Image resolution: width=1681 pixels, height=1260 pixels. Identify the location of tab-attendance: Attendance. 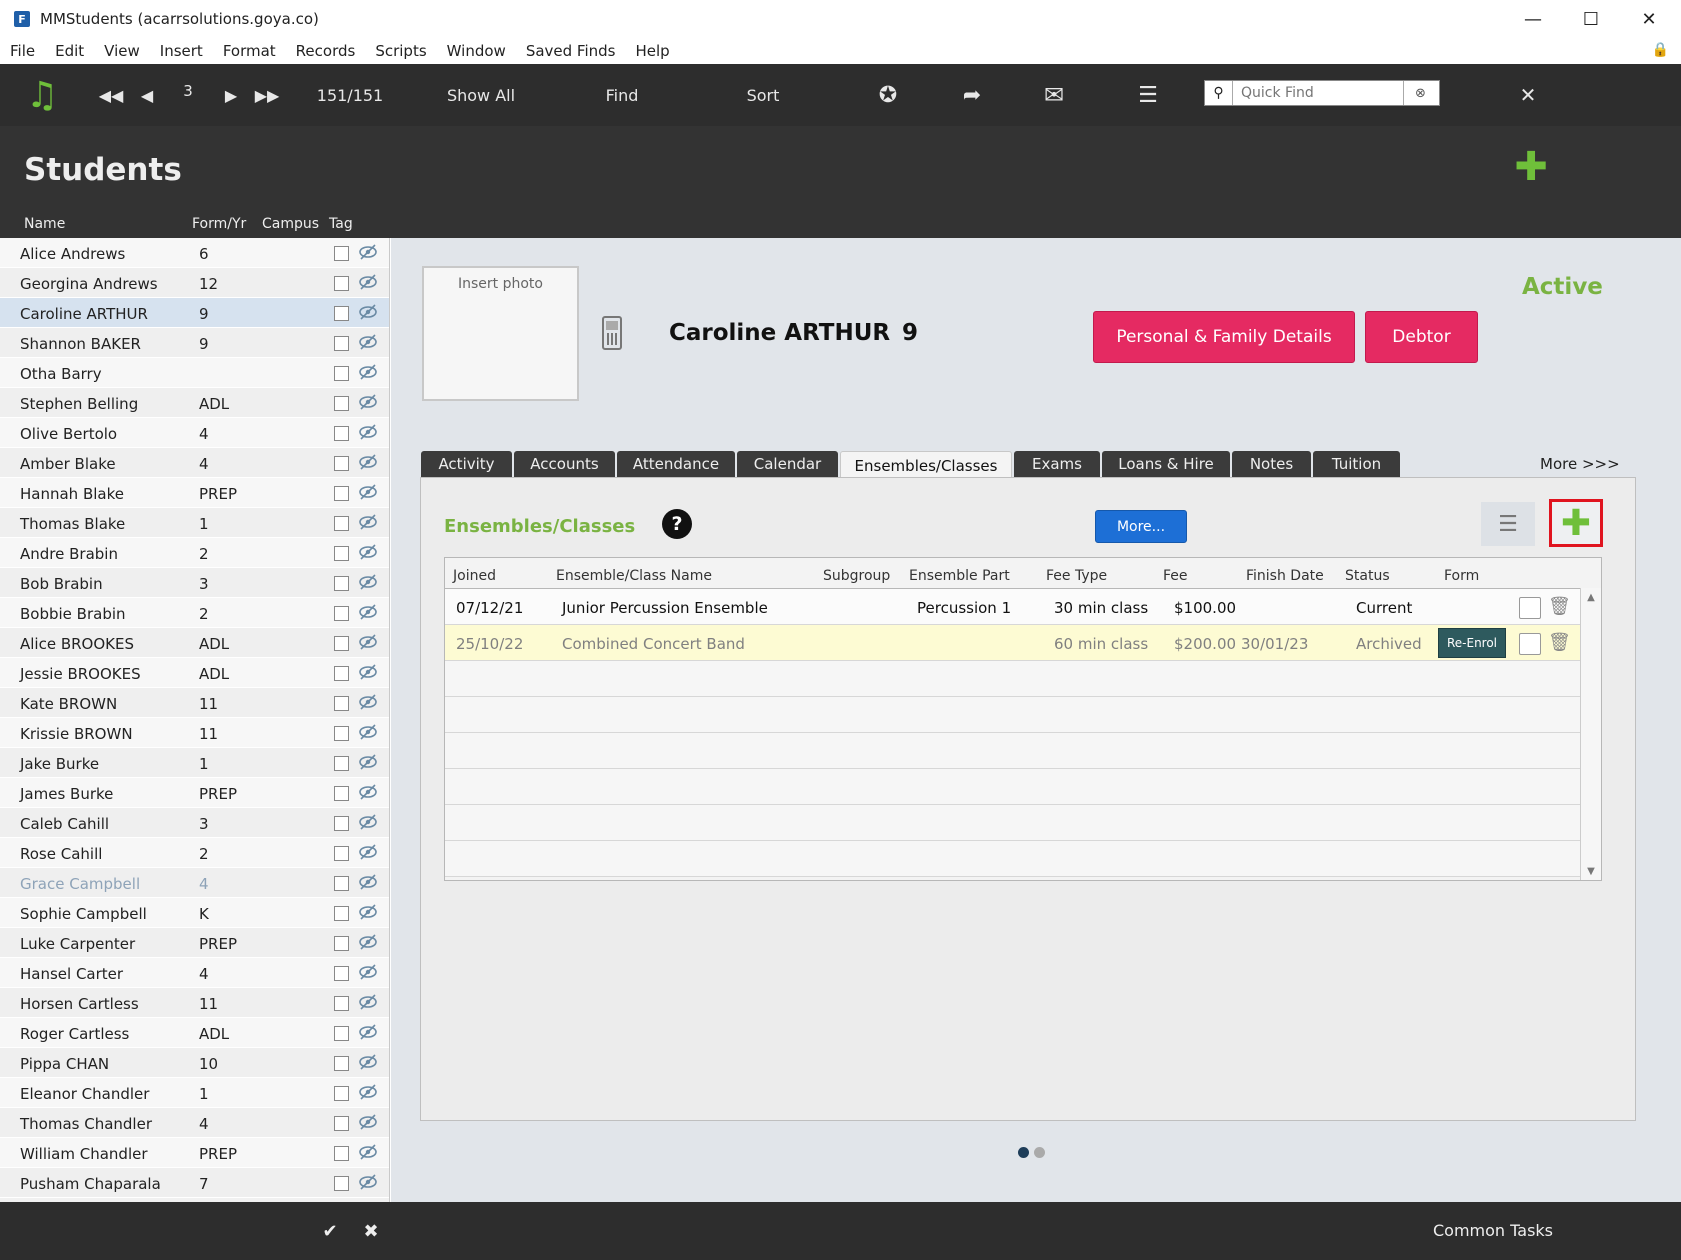
(676, 464).